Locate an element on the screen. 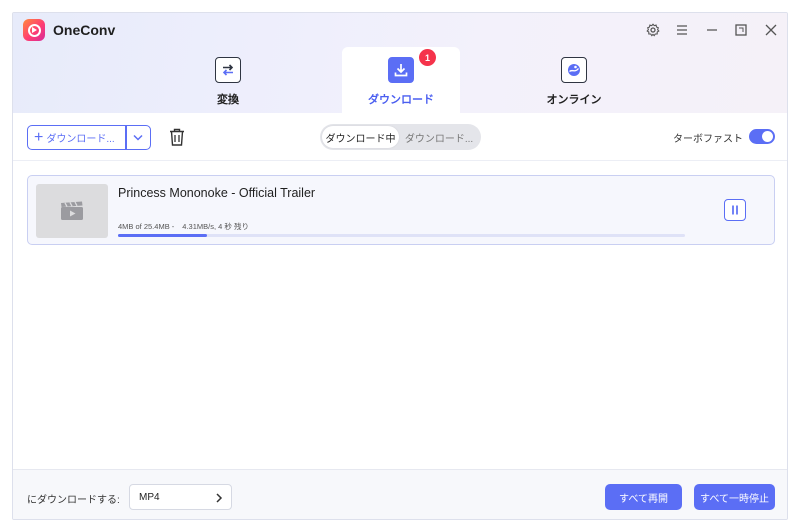 The height and width of the screenshot is (531, 800). toggle-knob is located at coordinates (767, 136).